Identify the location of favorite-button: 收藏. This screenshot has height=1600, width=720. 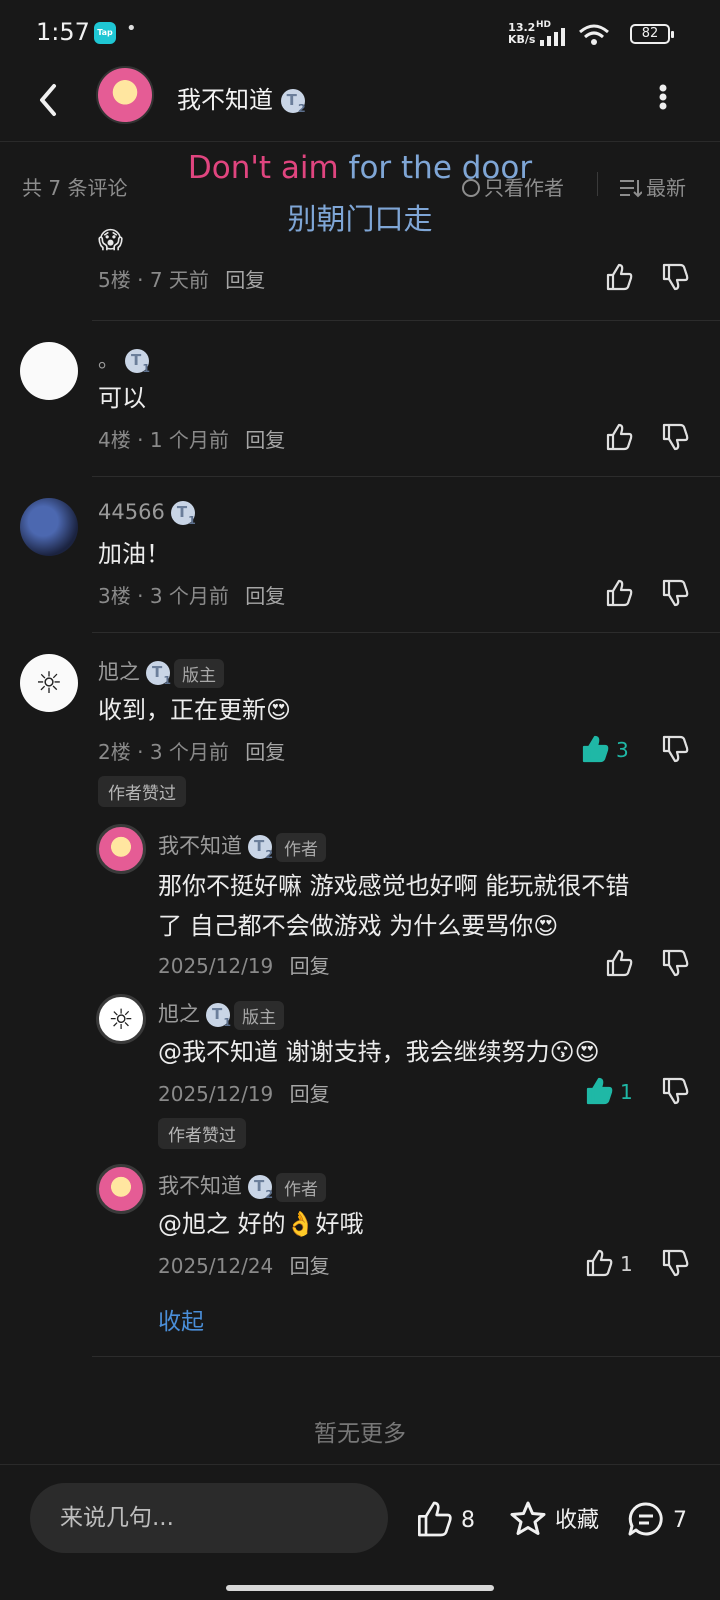
(553, 1519).